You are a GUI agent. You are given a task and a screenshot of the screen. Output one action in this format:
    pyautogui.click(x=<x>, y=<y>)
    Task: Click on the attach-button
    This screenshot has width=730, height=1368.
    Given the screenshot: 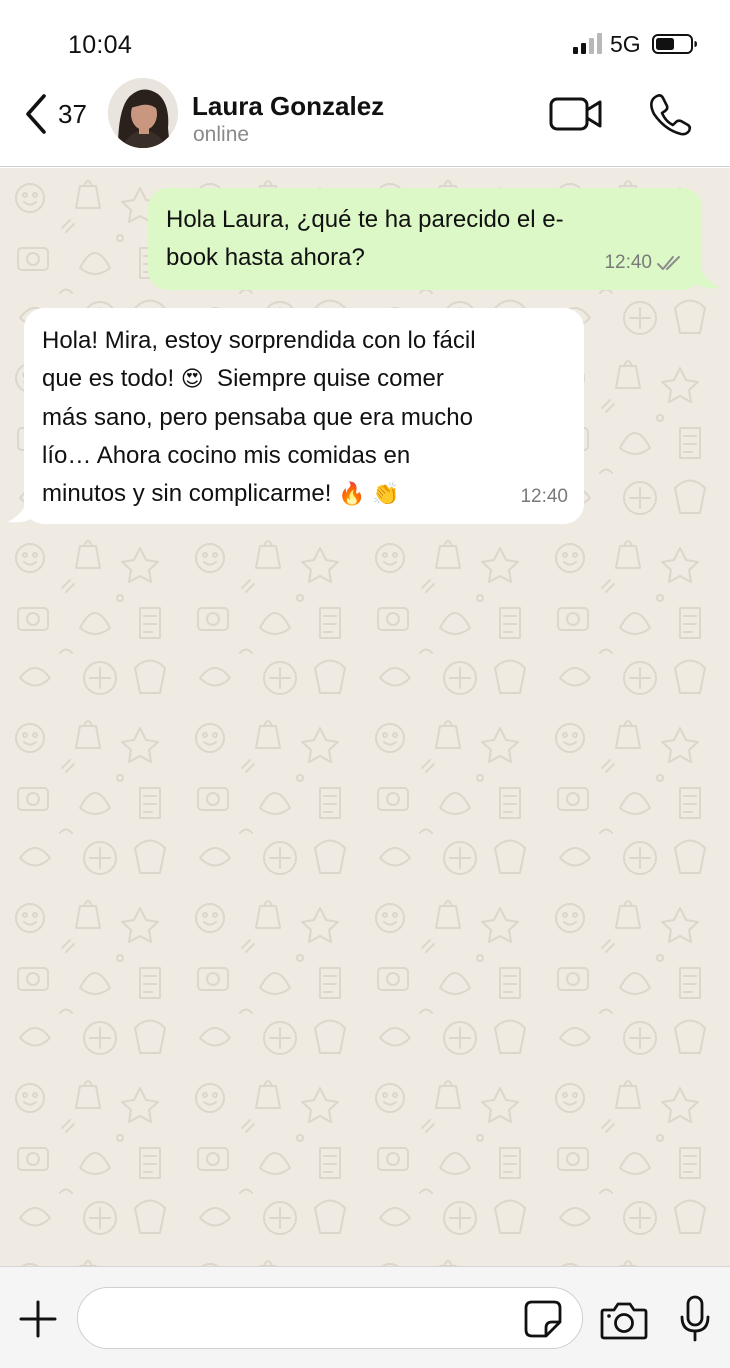 What is the action you would take?
    pyautogui.click(x=38, y=1319)
    